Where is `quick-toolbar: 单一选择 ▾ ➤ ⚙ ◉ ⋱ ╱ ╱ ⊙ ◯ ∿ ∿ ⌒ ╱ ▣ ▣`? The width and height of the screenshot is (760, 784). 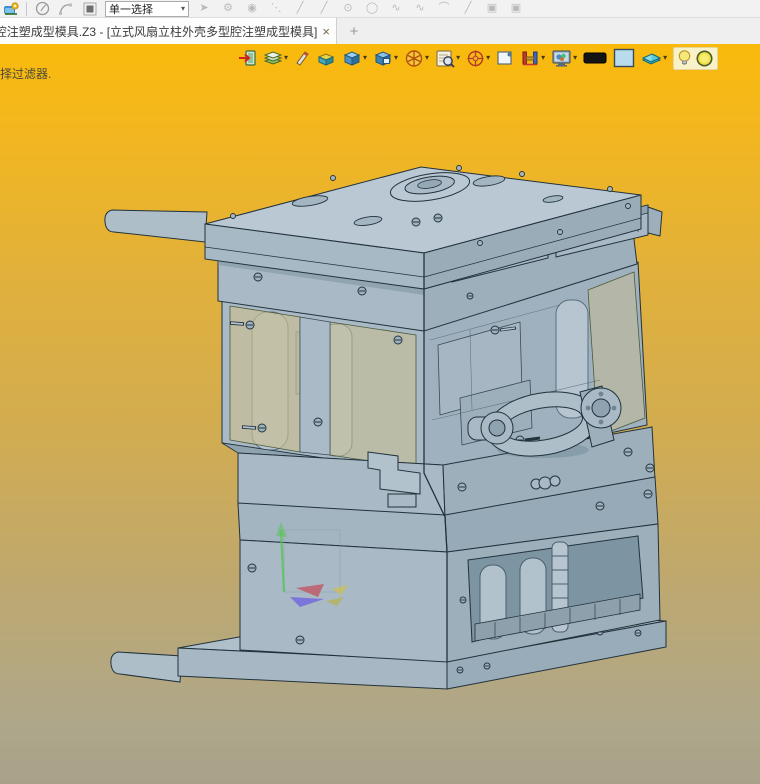
quick-toolbar: 单一选择 ▾ ➤ ⚙ ◉ ⋱ ╱ ╱ ⊙ ◯ ∿ ∿ ⌒ ╱ ▣ ▣ is located at coordinates (380, 9).